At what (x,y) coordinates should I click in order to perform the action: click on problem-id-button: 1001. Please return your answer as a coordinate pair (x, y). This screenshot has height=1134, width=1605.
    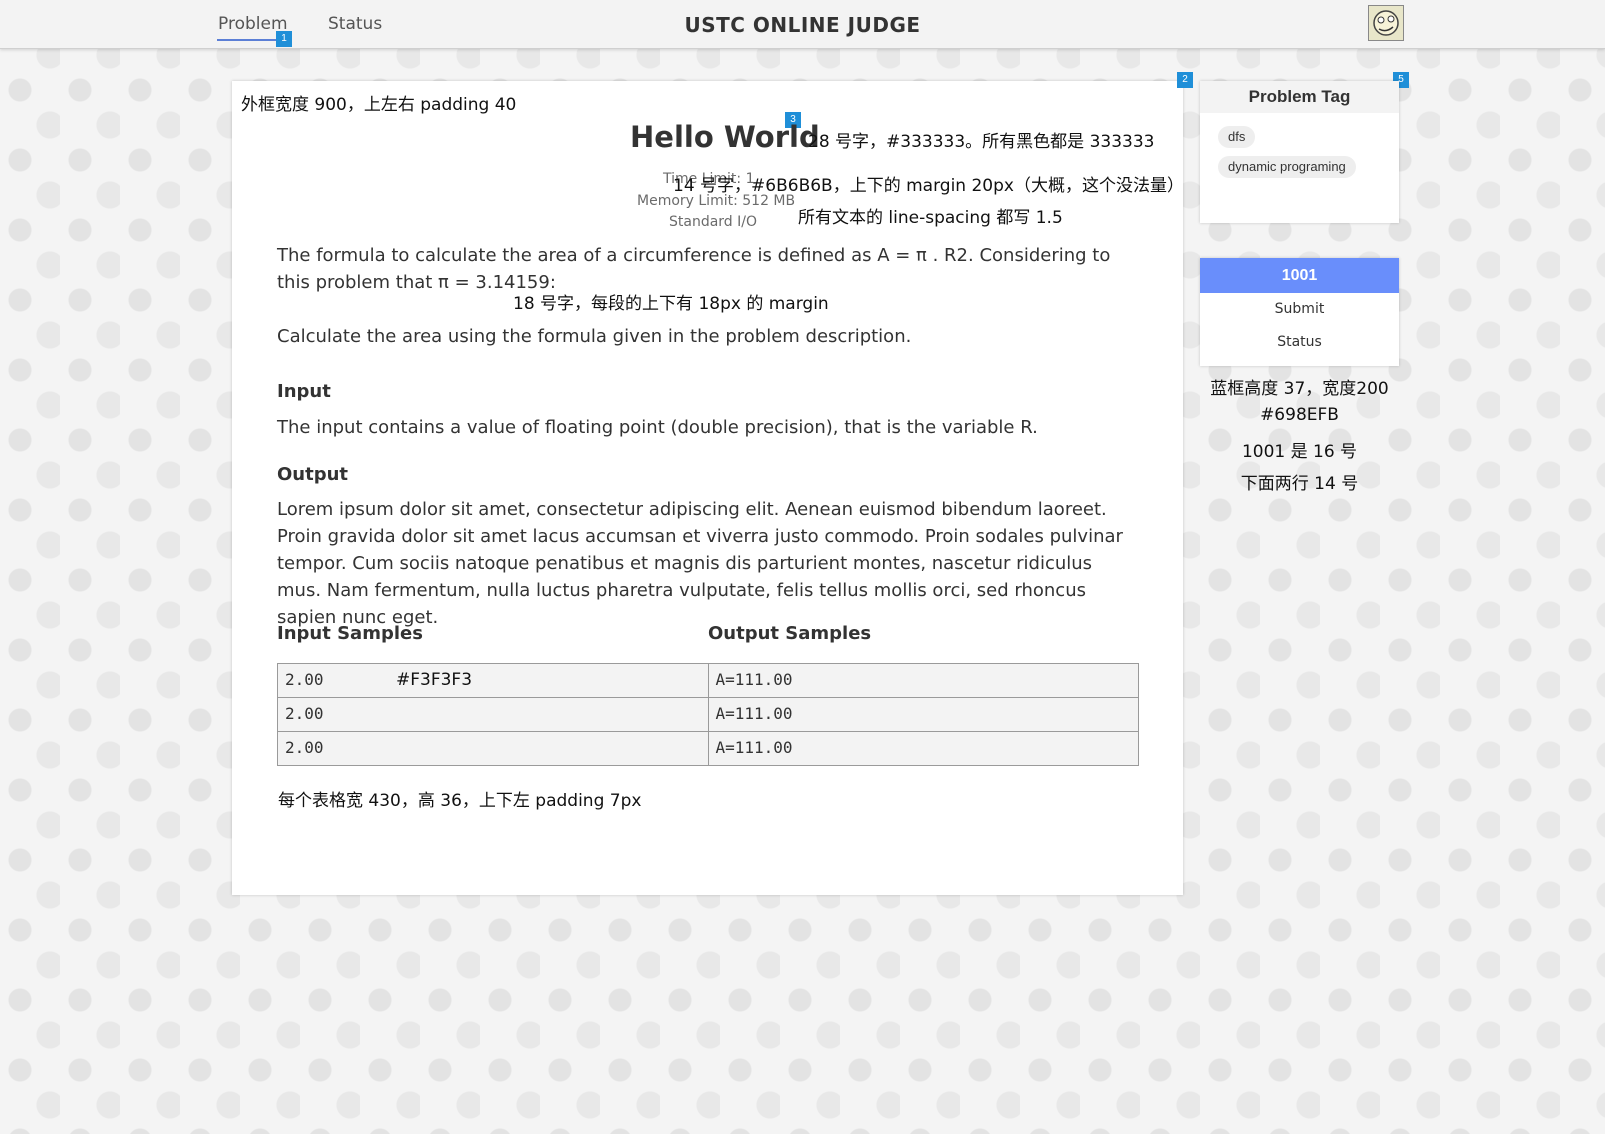
    Looking at the image, I should click on (1299, 275).